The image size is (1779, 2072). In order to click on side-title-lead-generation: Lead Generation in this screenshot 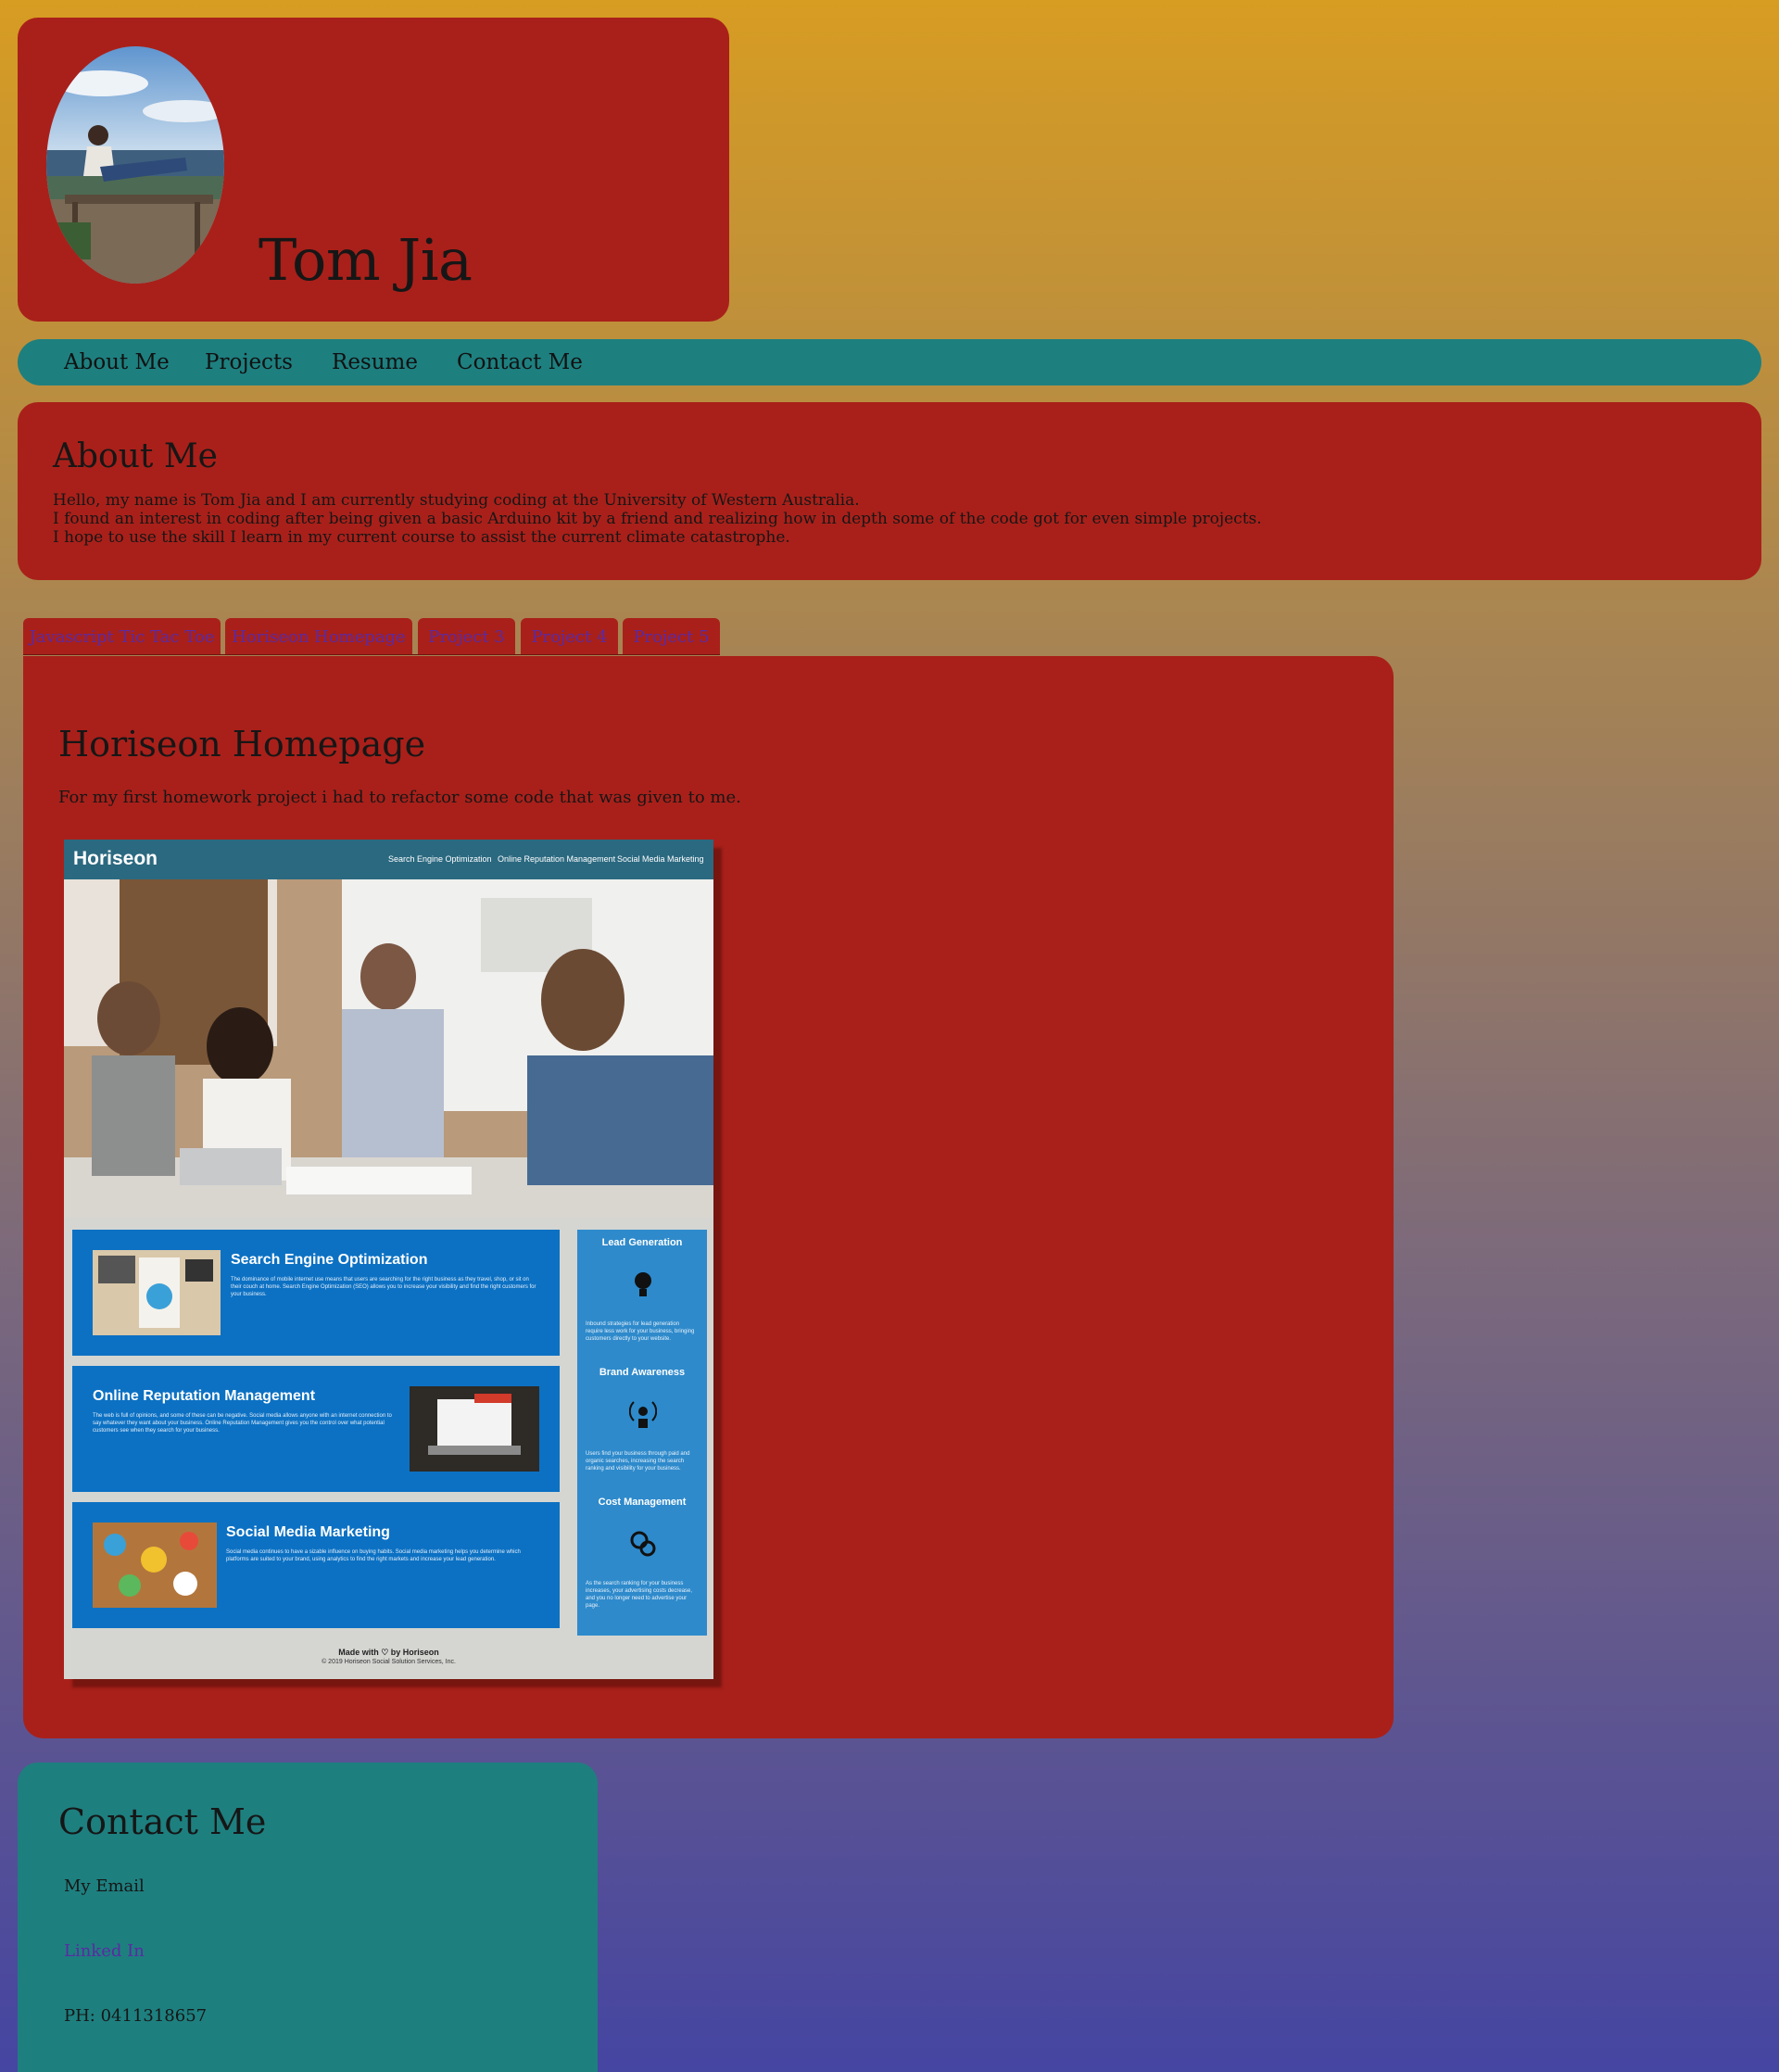, I will do `click(642, 1242)`.